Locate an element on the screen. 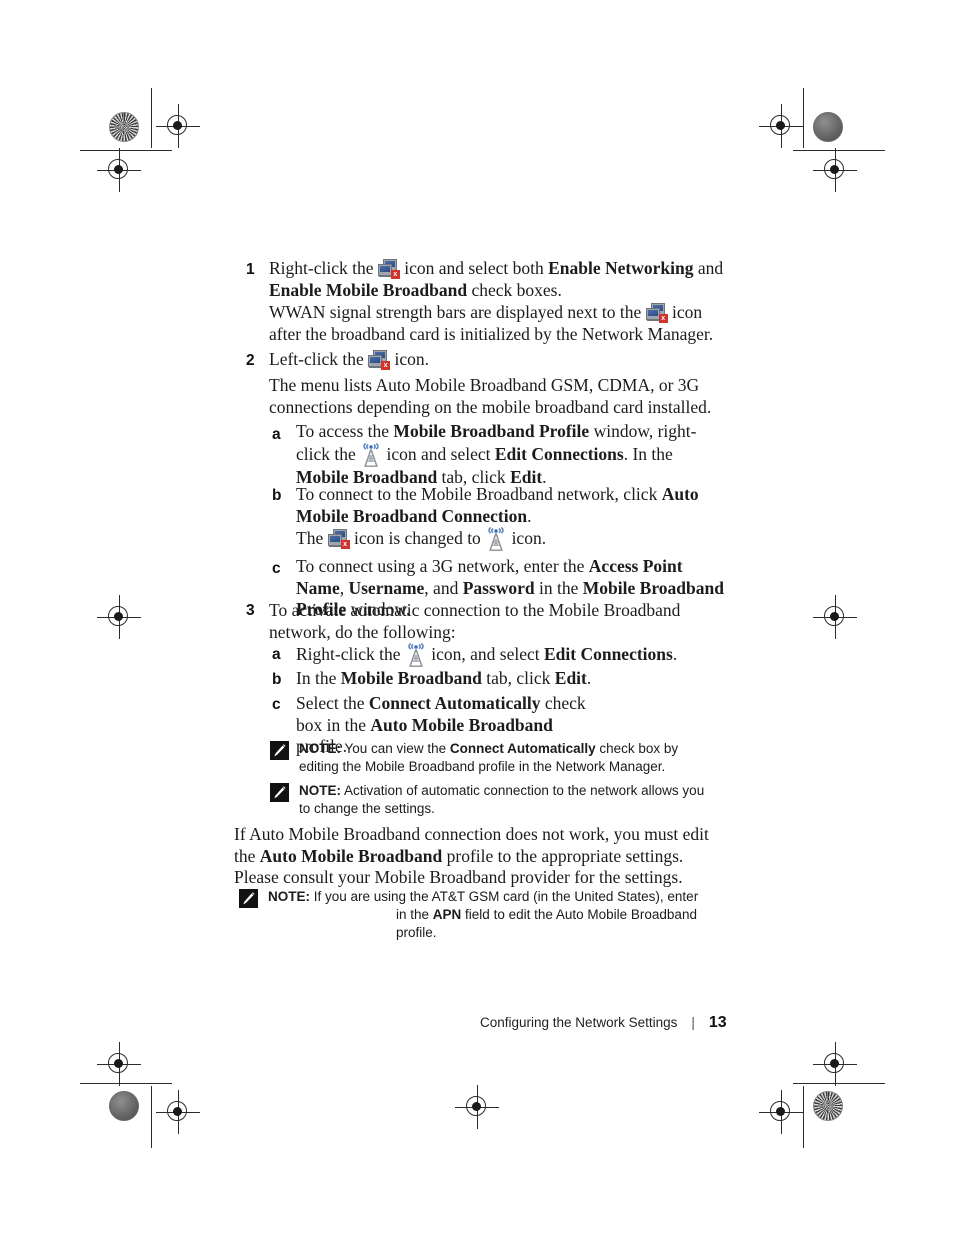 The height and width of the screenshot is (1235, 954). substep-text-3b: In the Mobile Broadband tab, click Edit. is located at coordinates (444, 678).